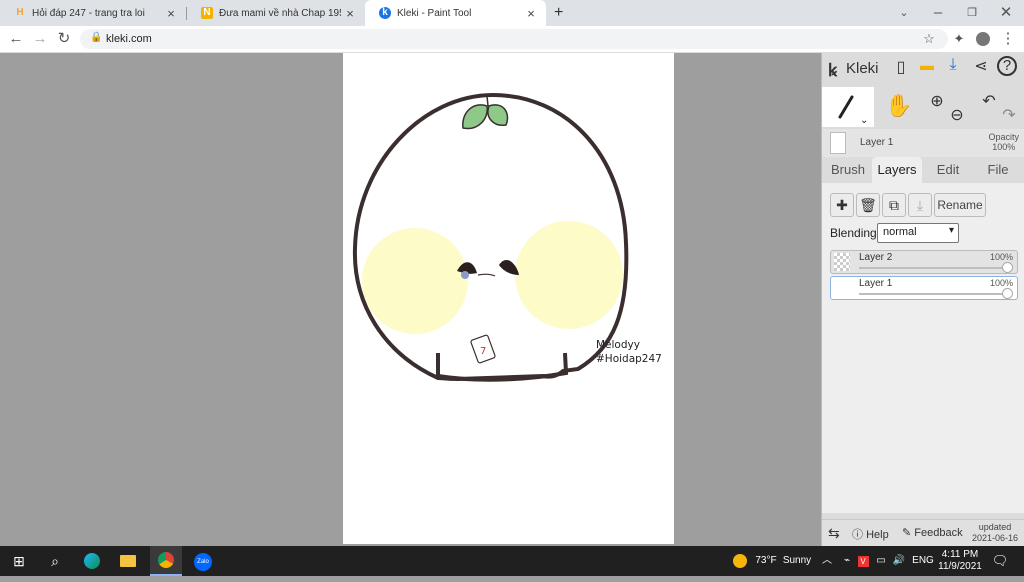 Image resolution: width=1024 pixels, height=582 pixels. Describe the element at coordinates (897, 170) in the screenshot. I see `tab-layers: Layers` at that location.